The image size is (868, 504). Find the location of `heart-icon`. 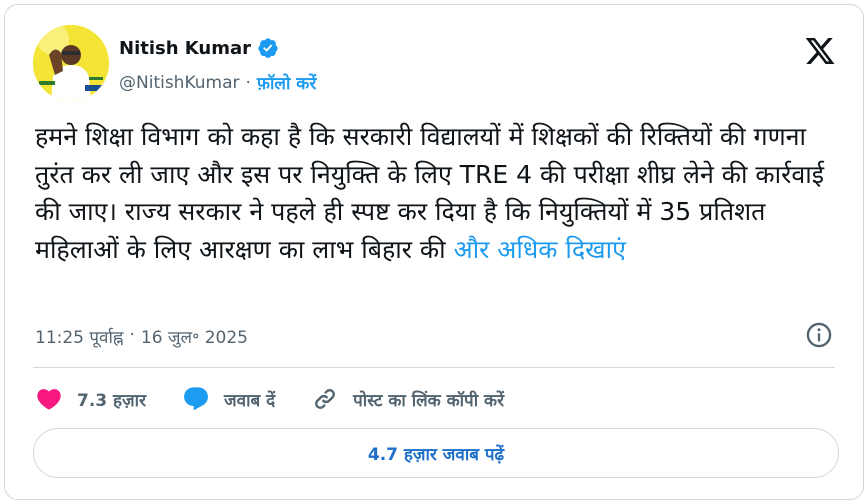

heart-icon is located at coordinates (49, 399).